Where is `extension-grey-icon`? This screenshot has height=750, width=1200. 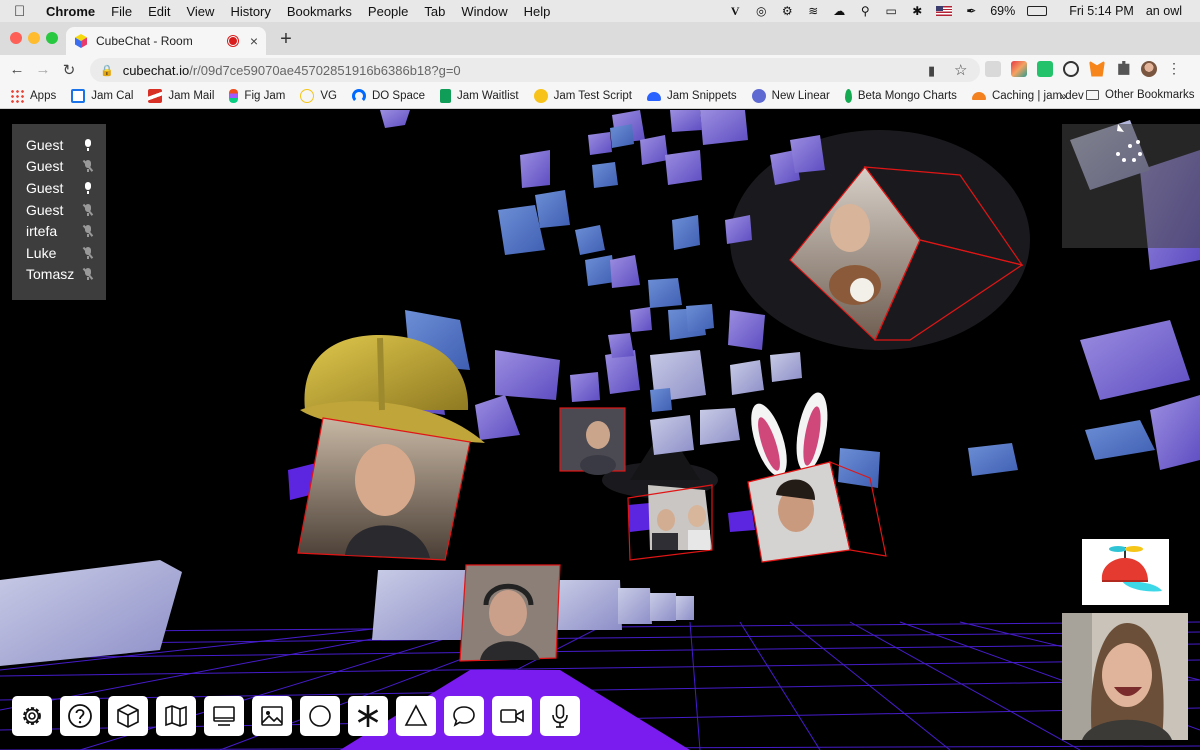
extension-grey-icon is located at coordinates (993, 68).